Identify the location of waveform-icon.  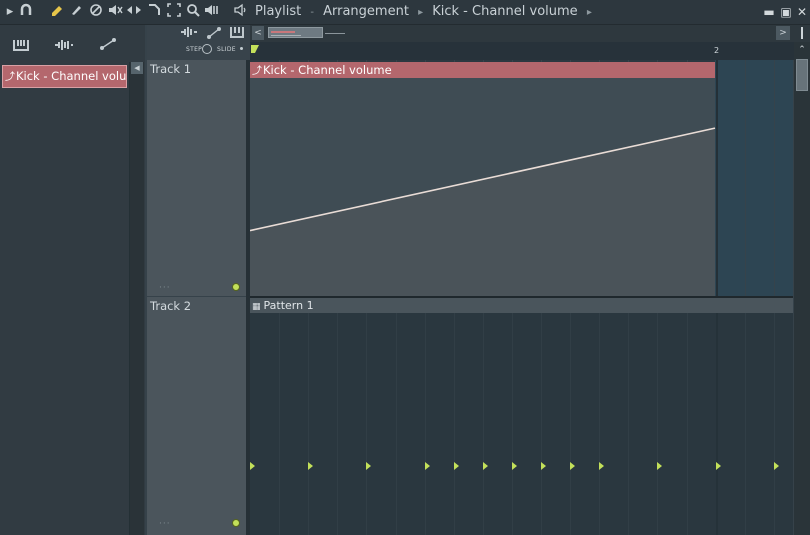
(64, 47).